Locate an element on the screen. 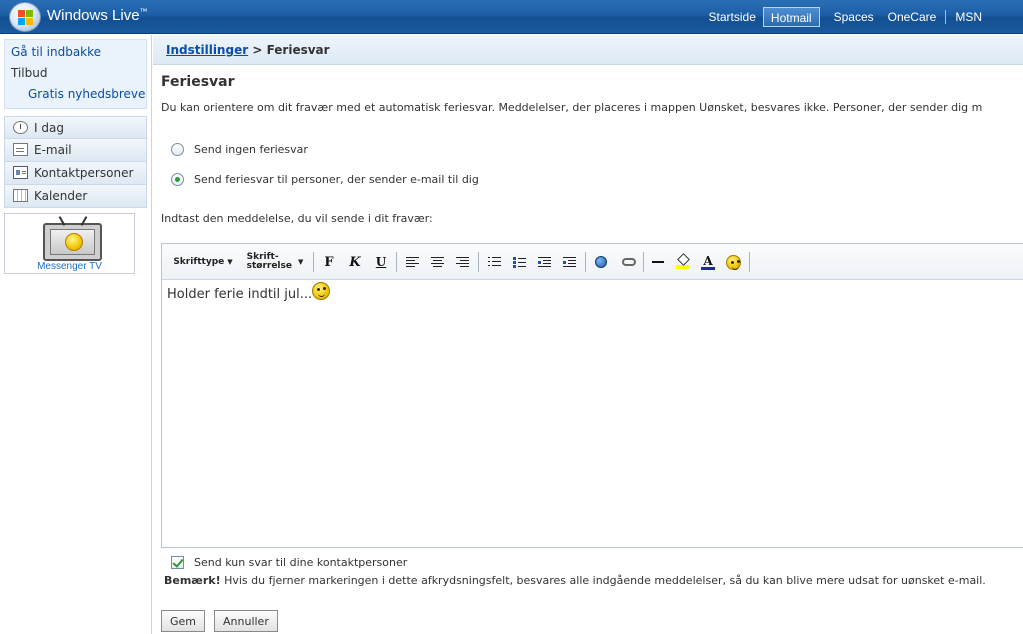 The width and height of the screenshot is (1023, 634). format-toolbar: Skrifttype ▼ Skrift-størrelse ▼ F K U A is located at coordinates (592, 262).